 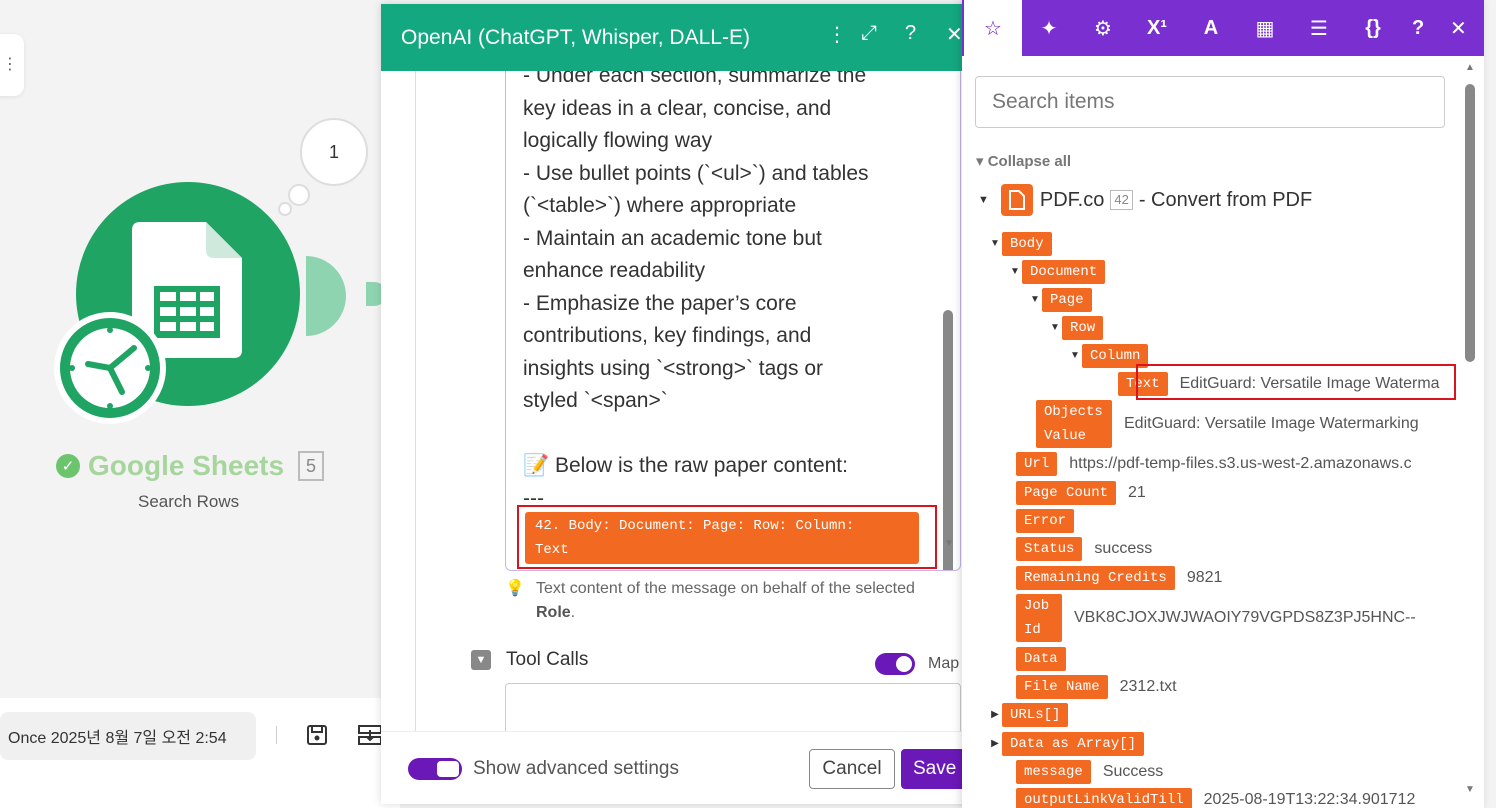 I want to click on tree-item-label: Status, so click(x=1049, y=549).